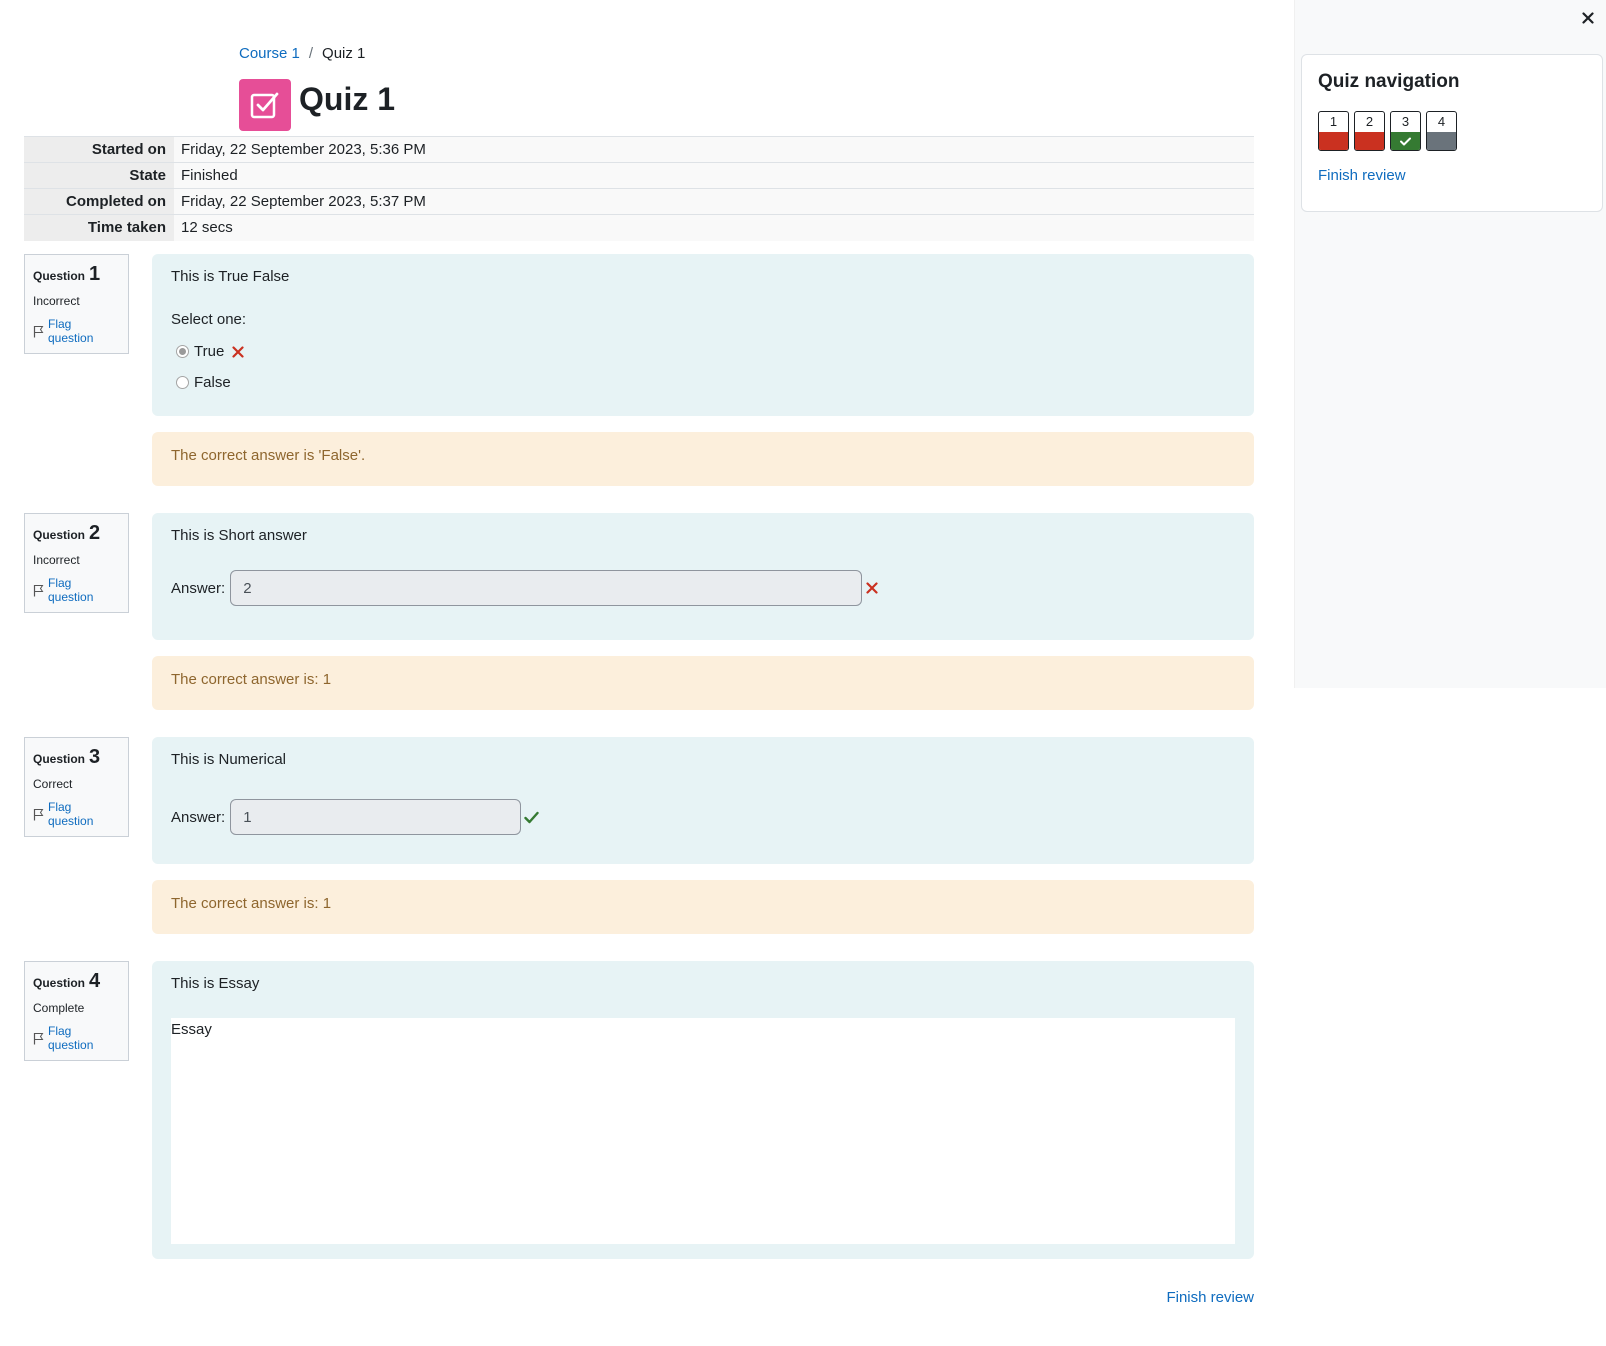  What do you see at coordinates (1405, 131) in the screenshot?
I see `nav-button-question-3: 3` at bounding box center [1405, 131].